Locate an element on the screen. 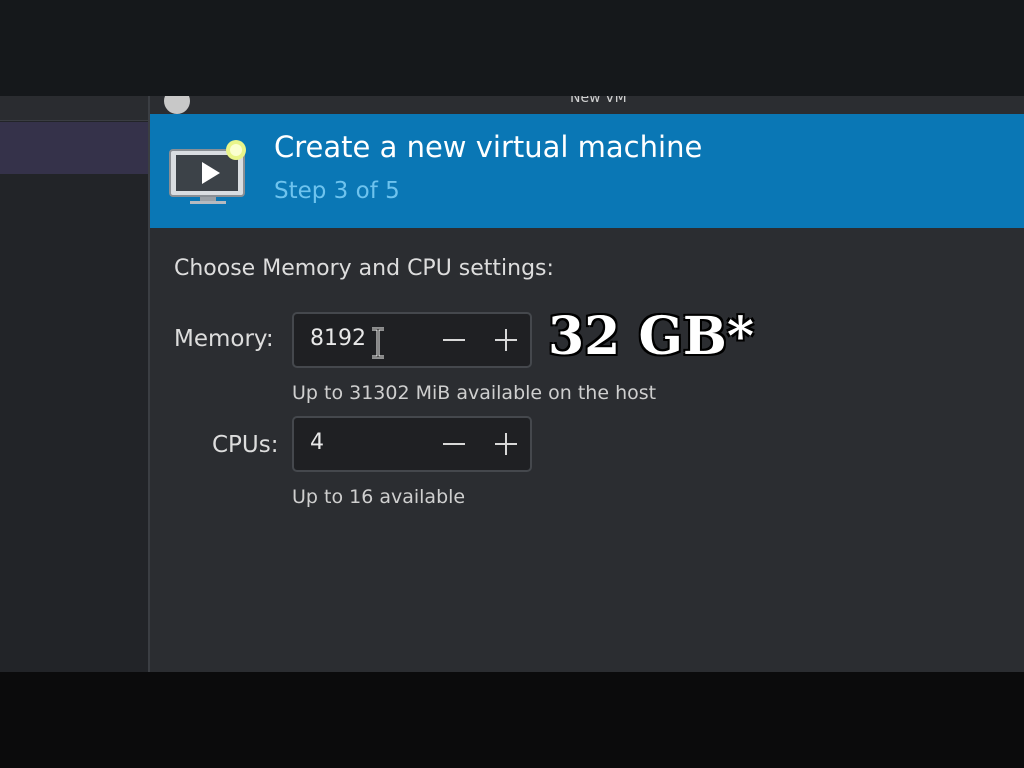  memory-decrement-button is located at coordinates (454, 340).